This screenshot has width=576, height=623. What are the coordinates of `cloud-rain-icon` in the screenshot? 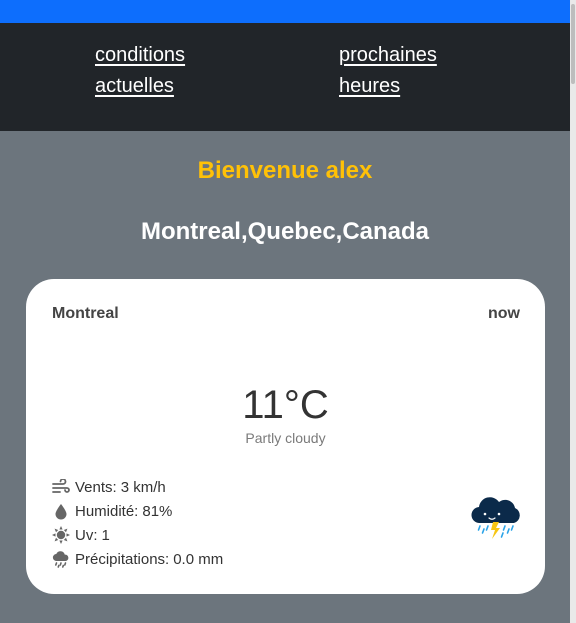 It's located at (61, 559).